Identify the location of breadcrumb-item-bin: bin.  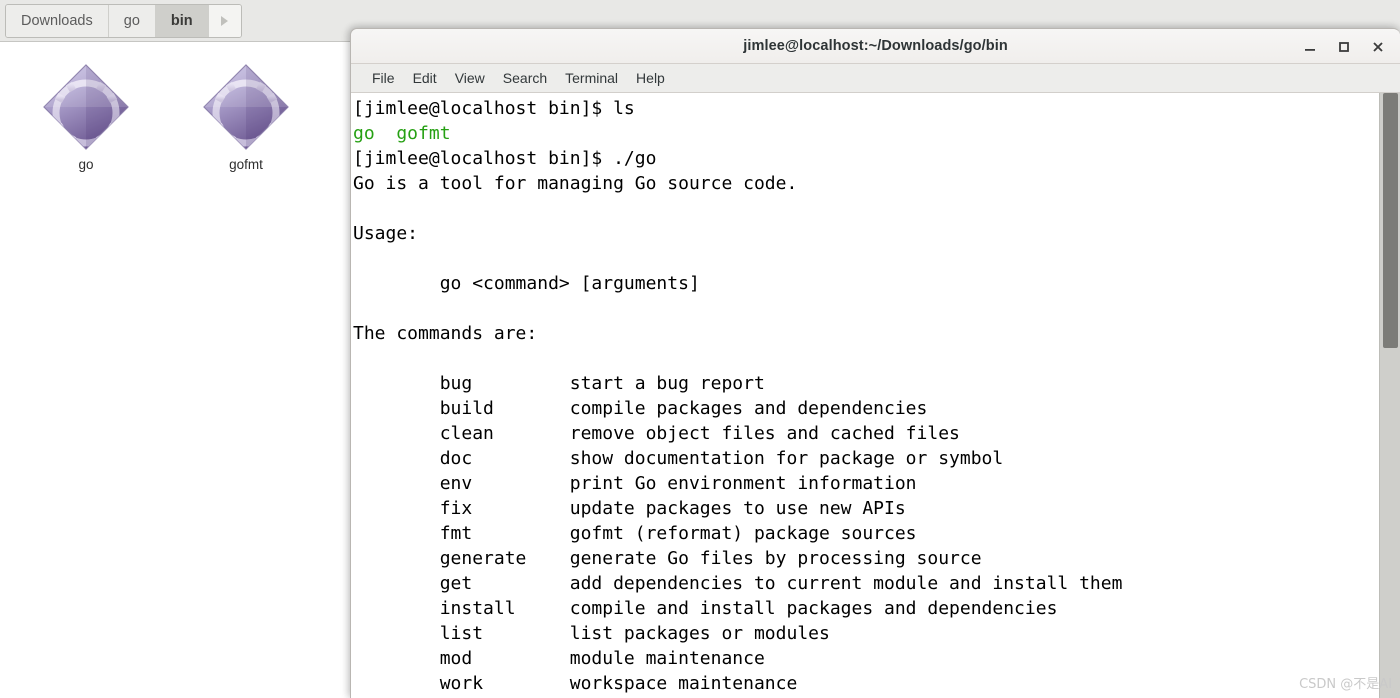
(182, 21).